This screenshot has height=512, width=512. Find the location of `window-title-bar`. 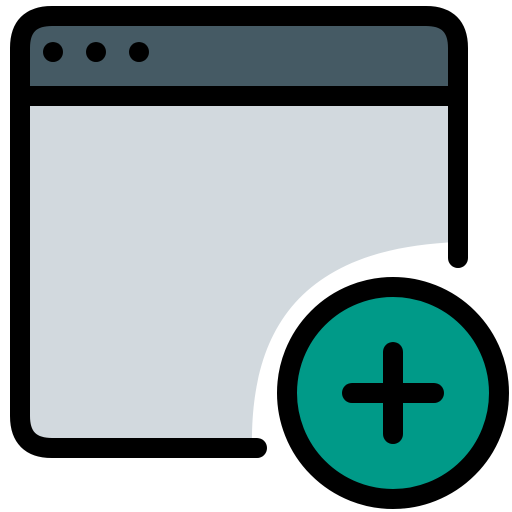

window-title-bar is located at coordinates (239, 57).